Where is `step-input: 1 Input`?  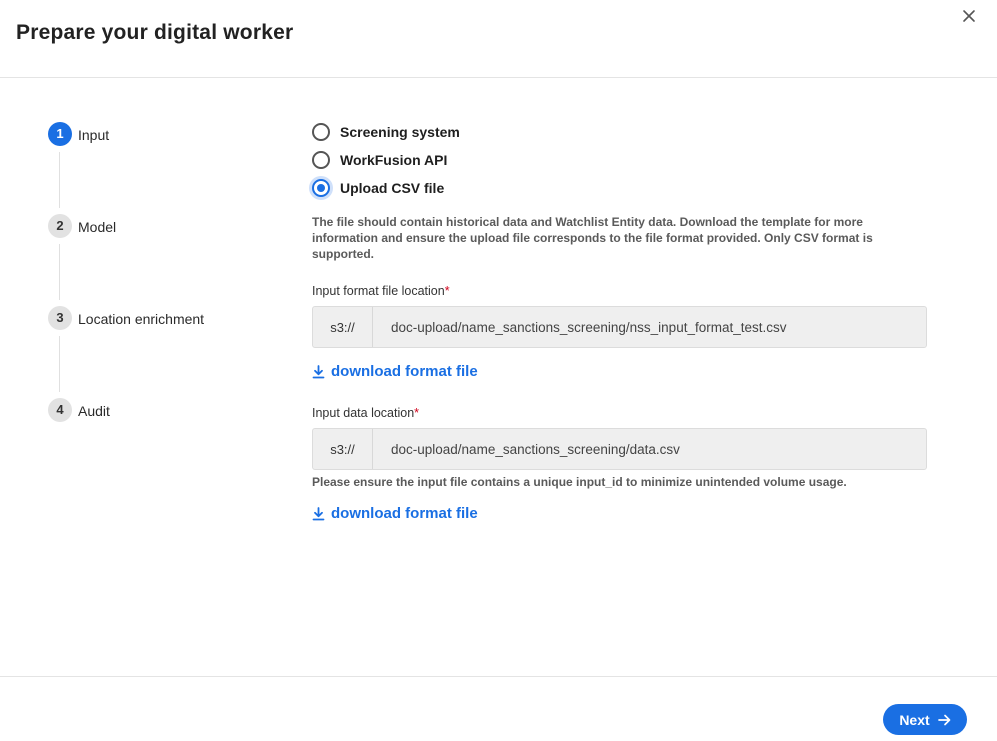
step-input: 1 Input is located at coordinates (158, 135).